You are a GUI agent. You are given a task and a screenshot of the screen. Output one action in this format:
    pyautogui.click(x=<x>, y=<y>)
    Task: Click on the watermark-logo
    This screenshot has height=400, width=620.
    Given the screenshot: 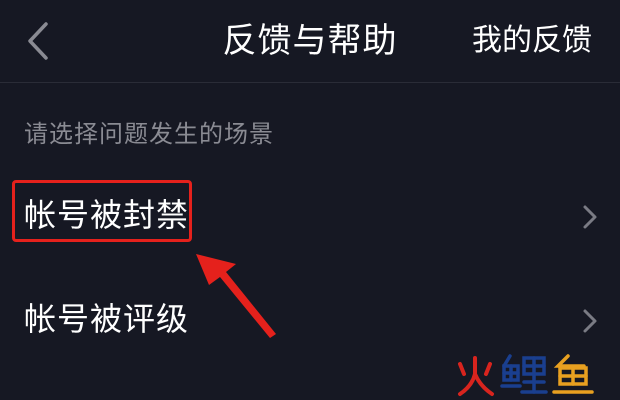 What is the action you would take?
    pyautogui.click(x=529, y=375)
    